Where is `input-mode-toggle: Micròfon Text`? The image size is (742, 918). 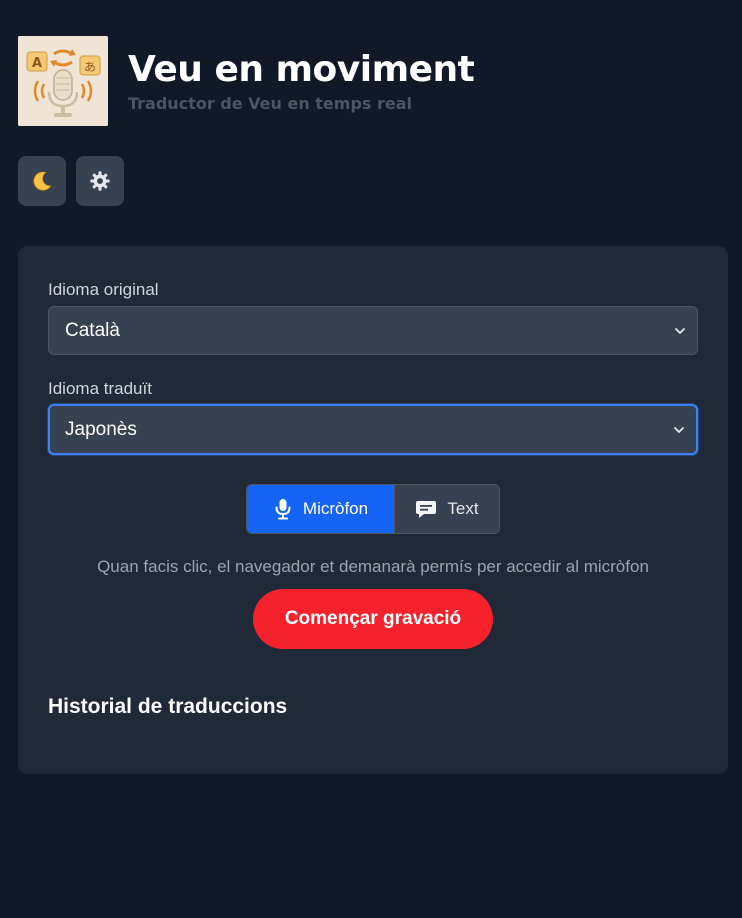 input-mode-toggle: Micròfon Text is located at coordinates (373, 509).